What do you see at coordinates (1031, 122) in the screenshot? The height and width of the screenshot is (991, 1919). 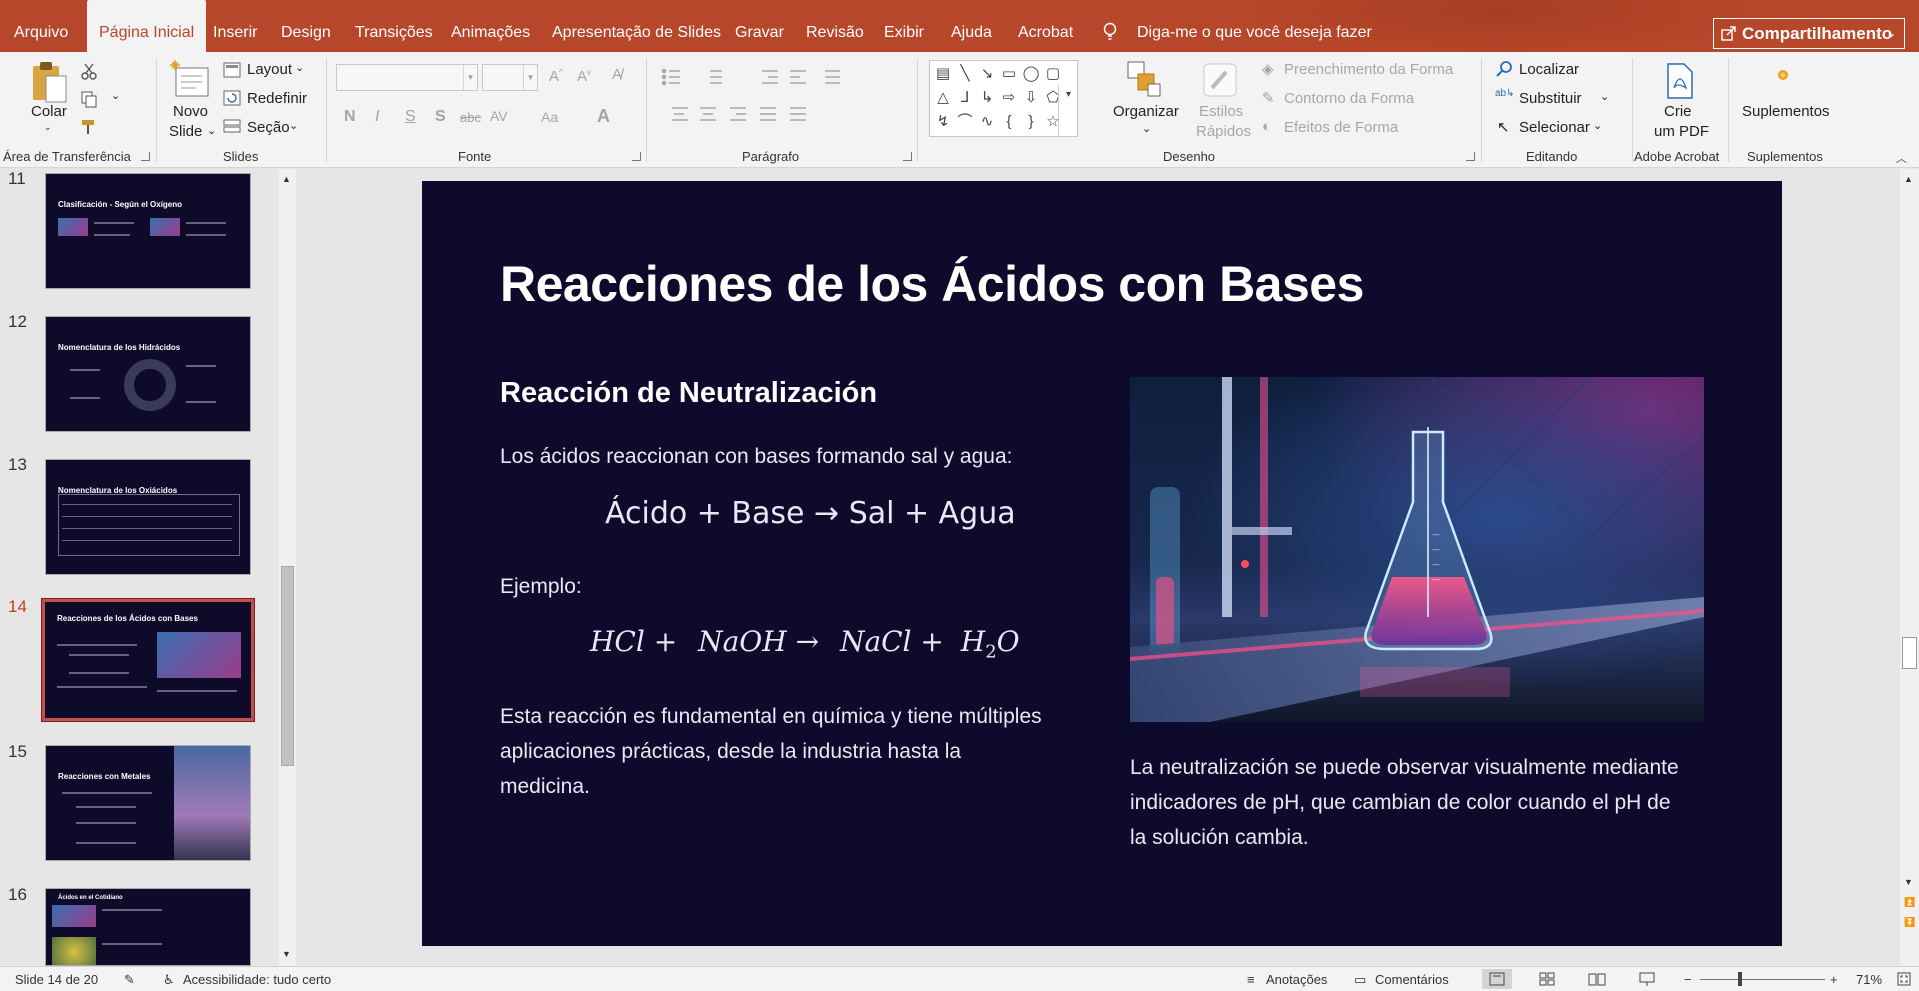 I see `right-brace-icon: }` at bounding box center [1031, 122].